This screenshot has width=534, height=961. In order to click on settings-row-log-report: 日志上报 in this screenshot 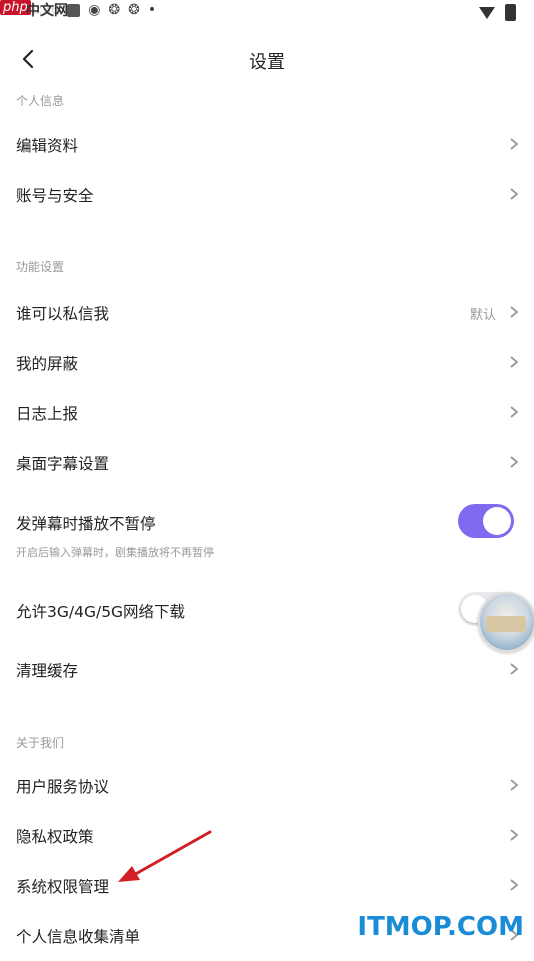, I will do `click(267, 413)`.